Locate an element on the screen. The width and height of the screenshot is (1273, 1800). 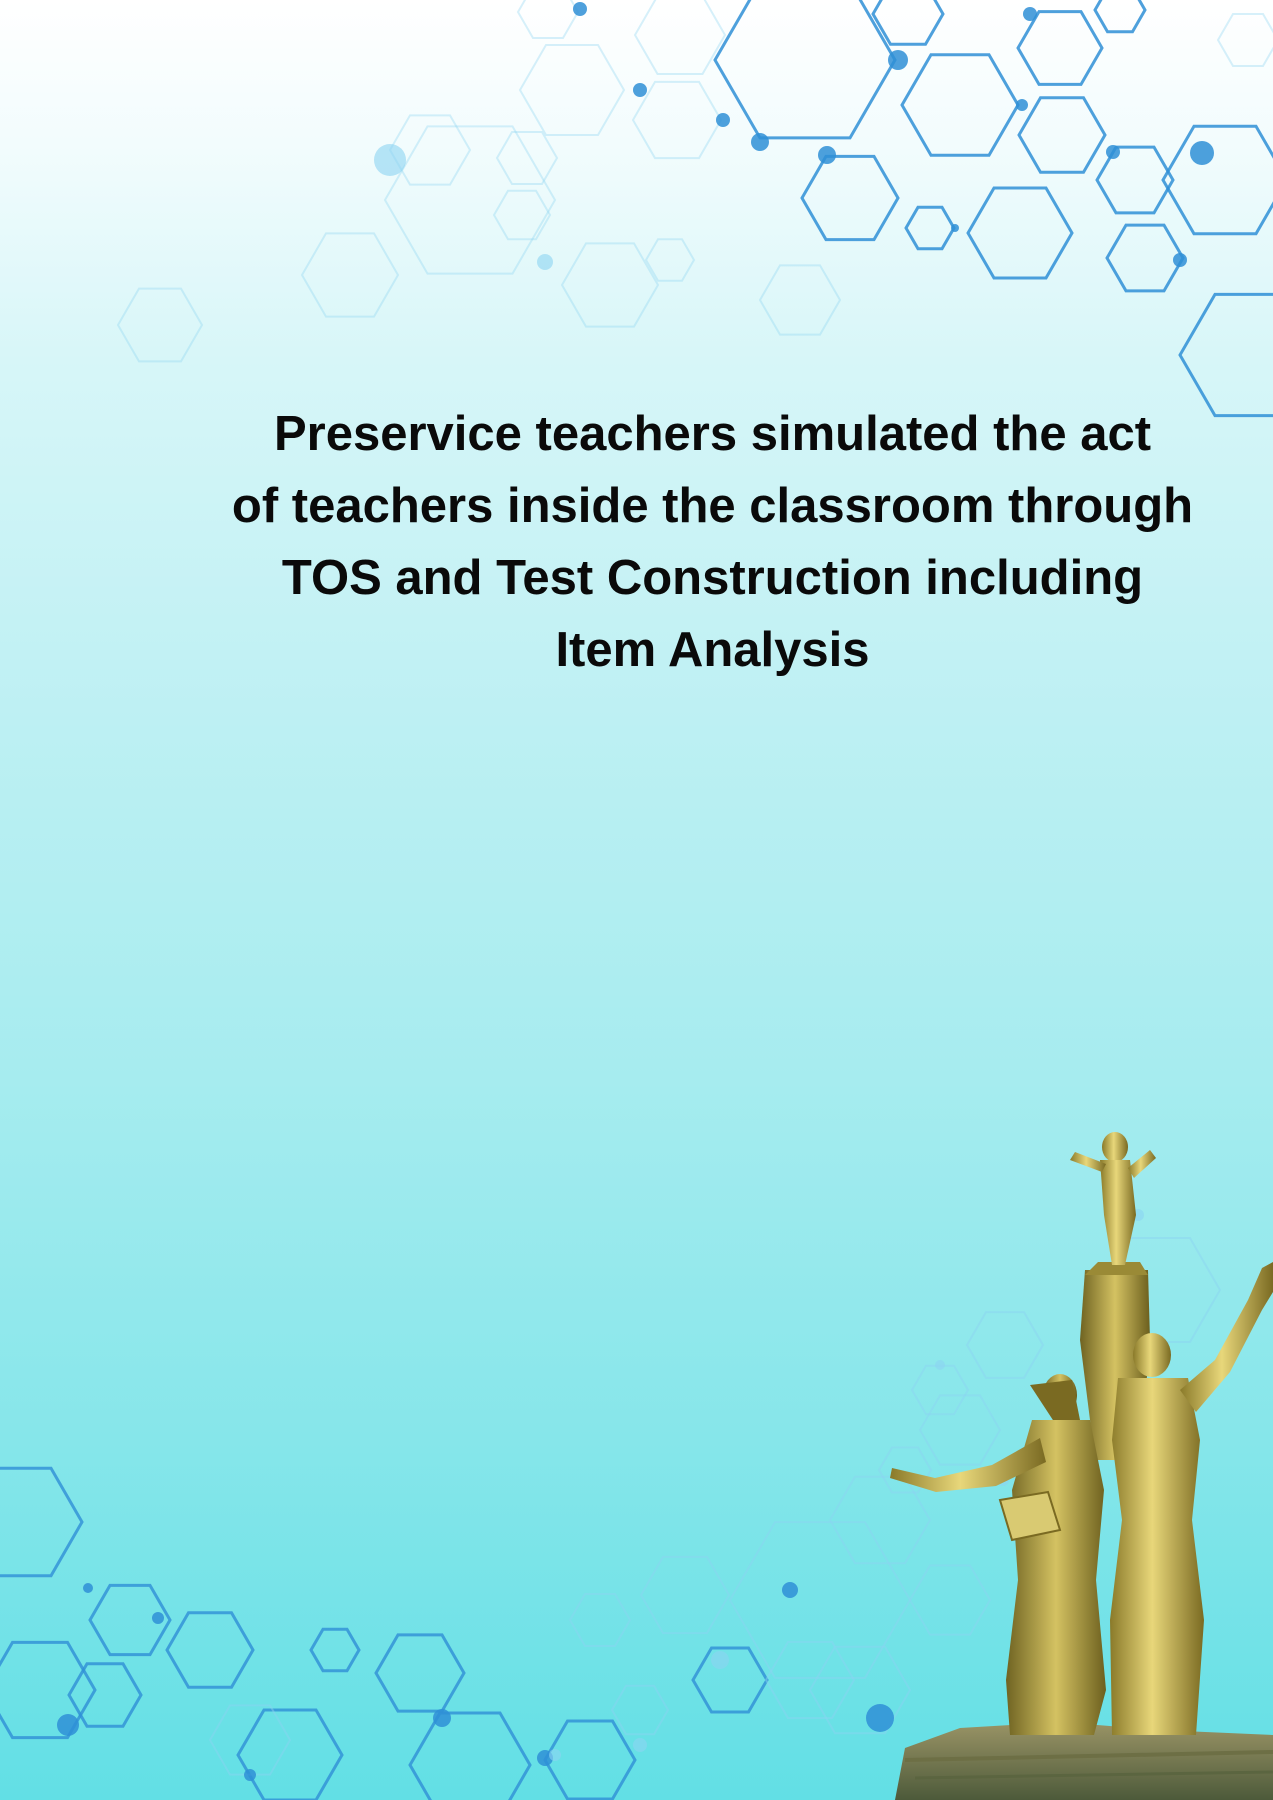
headline-line-3: TOS and Test Construction including is located at coordinates (712, 578).